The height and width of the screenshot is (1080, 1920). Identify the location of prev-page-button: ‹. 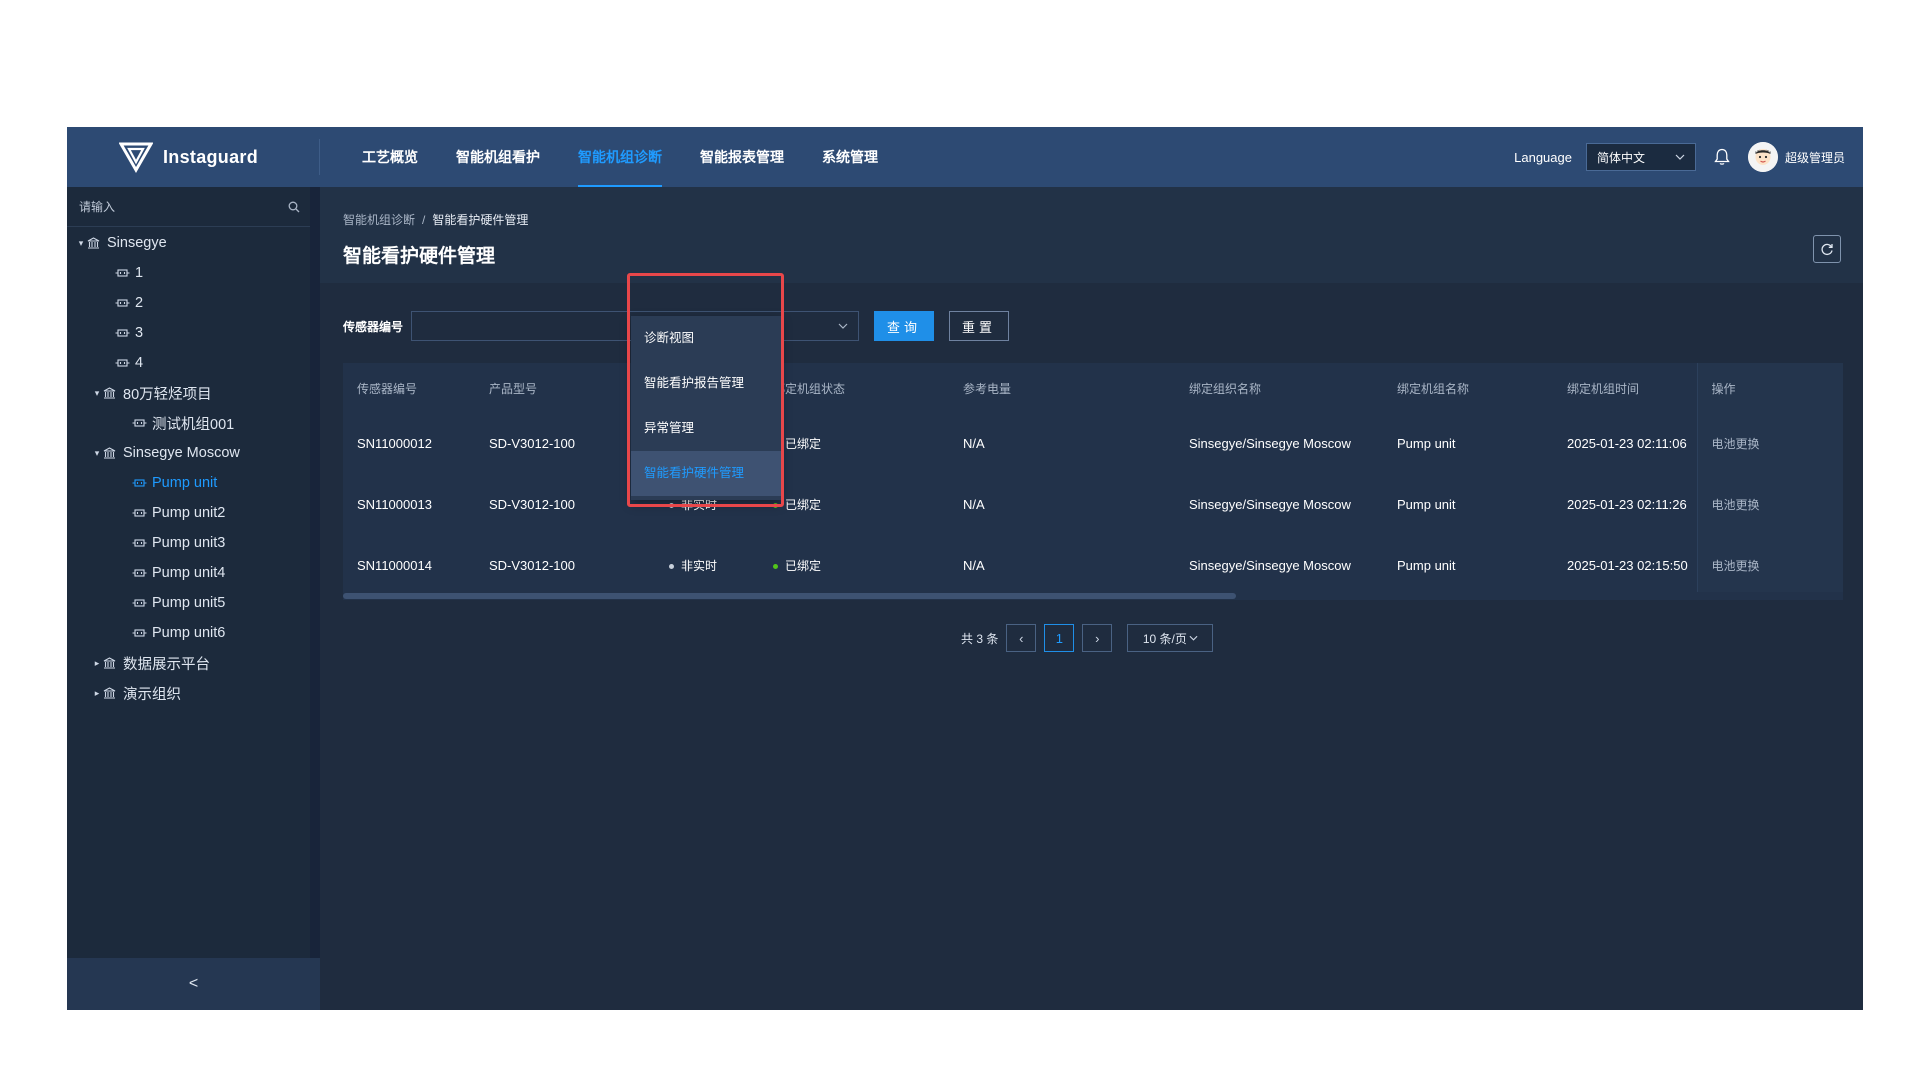
(1021, 638).